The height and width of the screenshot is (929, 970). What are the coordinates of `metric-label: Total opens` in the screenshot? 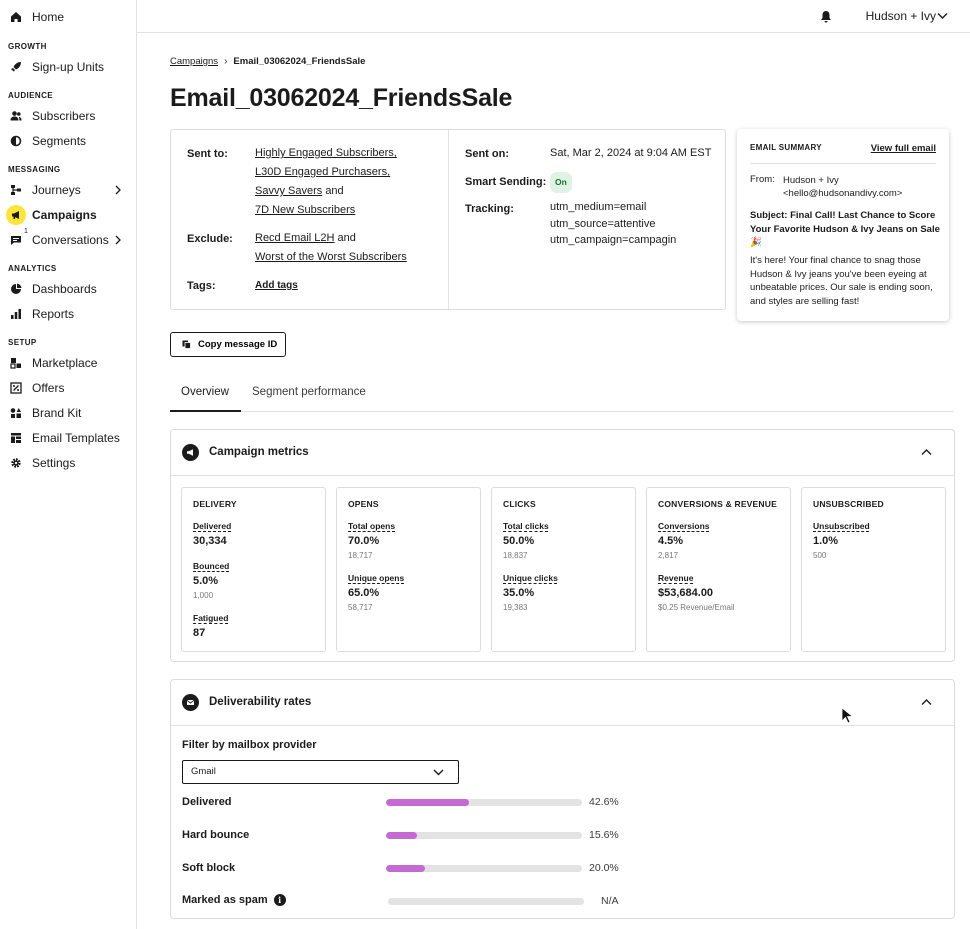 It's located at (371, 526).